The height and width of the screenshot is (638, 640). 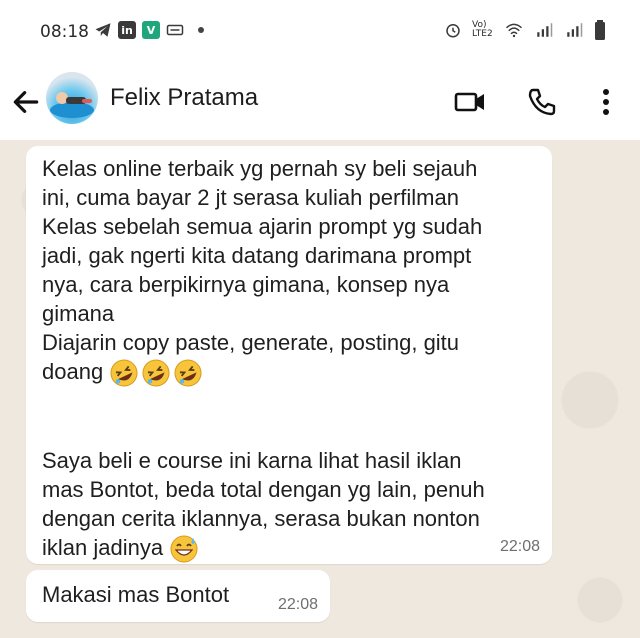 I want to click on lte-indicator: Vo) LTE2, so click(x=482, y=29).